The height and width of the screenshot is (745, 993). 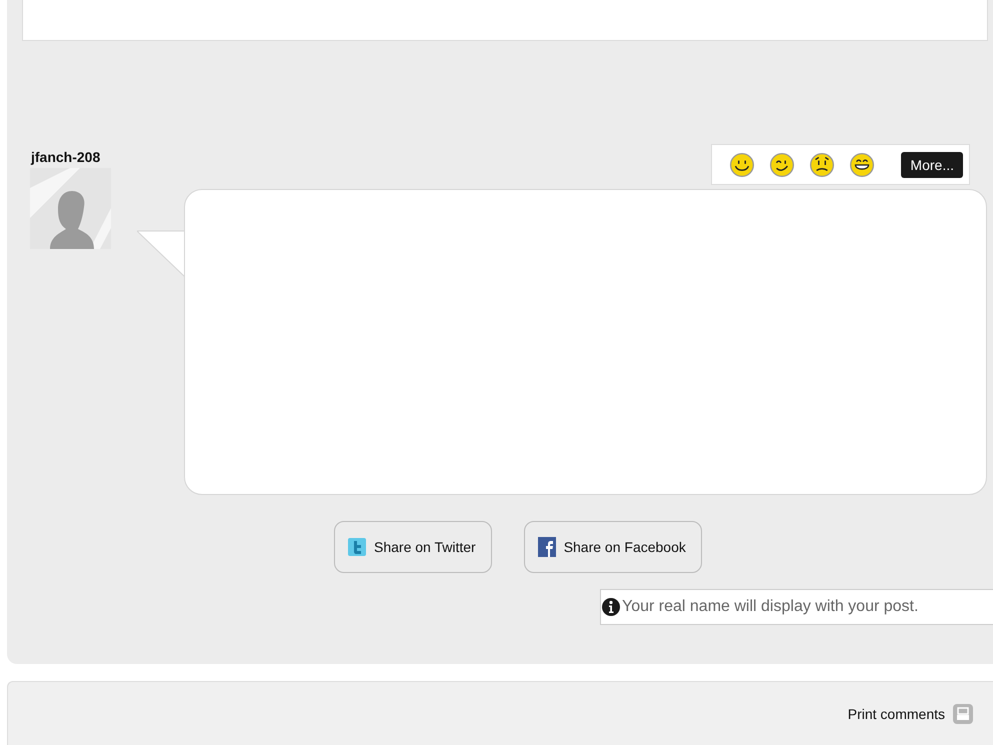 I want to click on smiley-icon, so click(x=742, y=165).